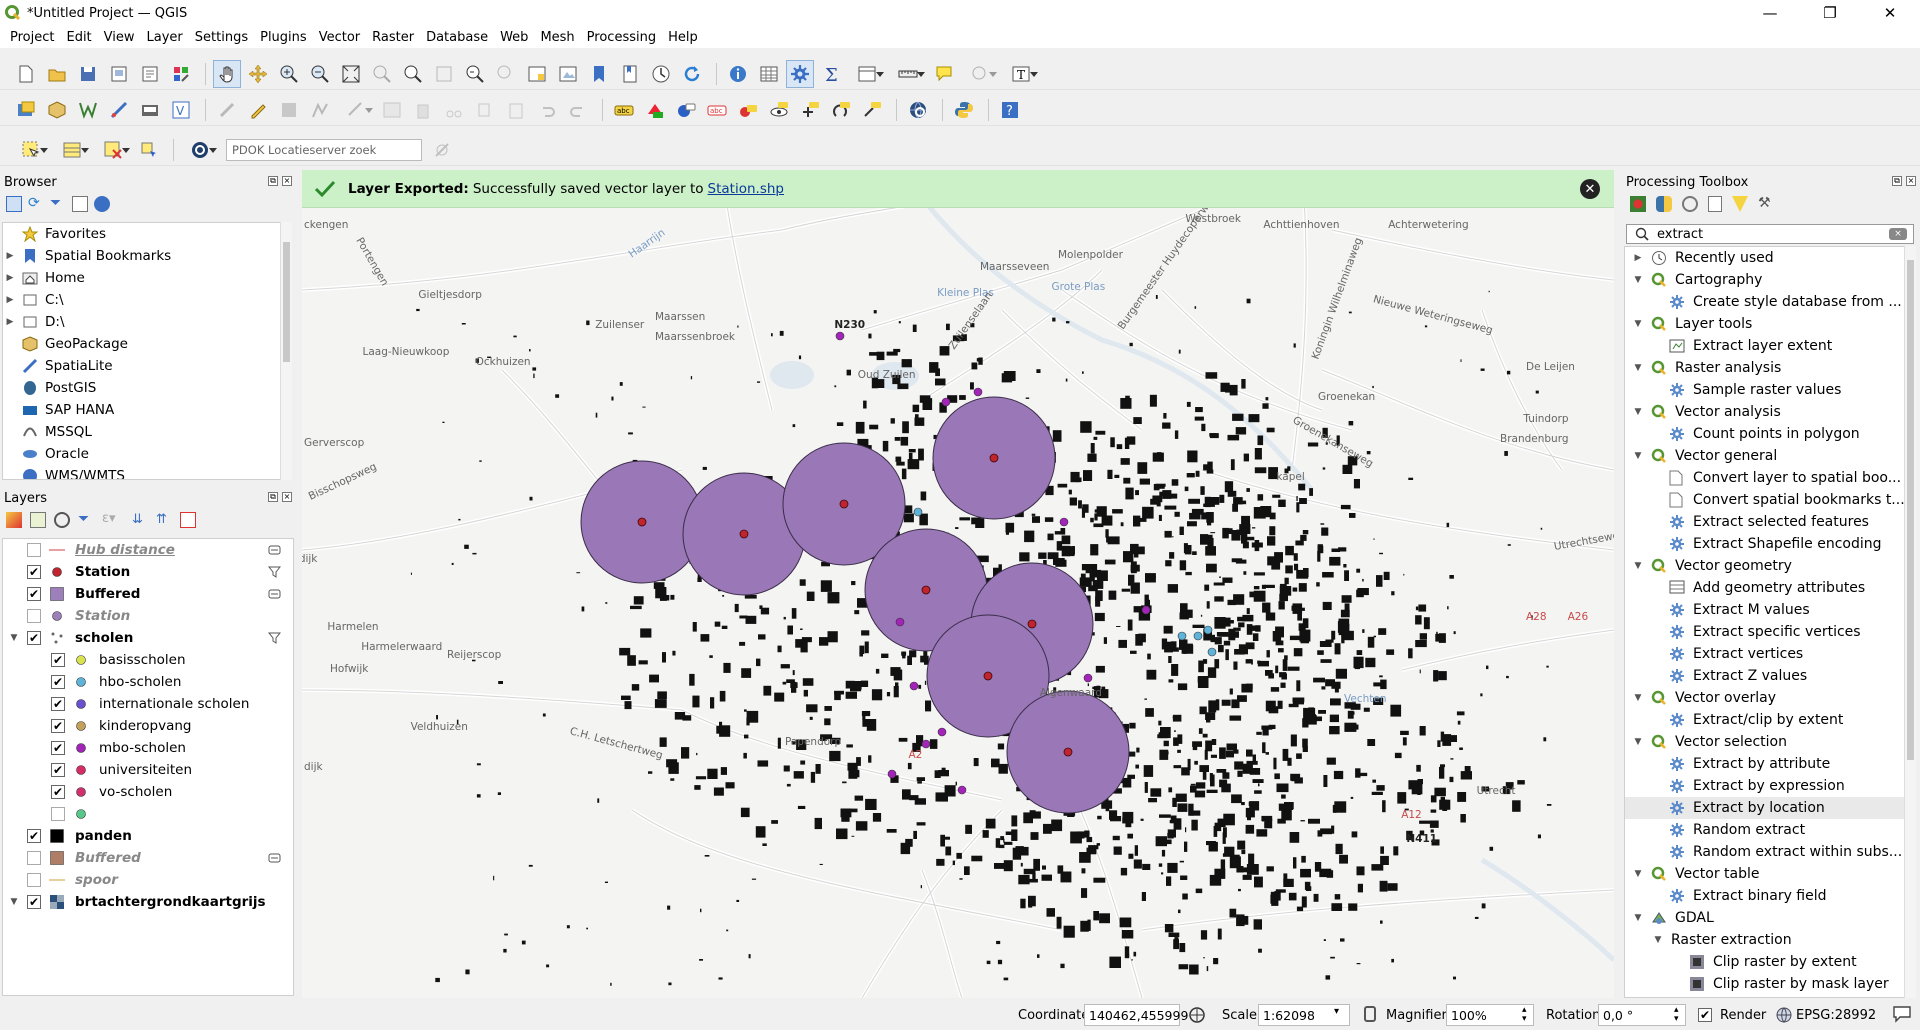 This screenshot has height=1030, width=1920. What do you see at coordinates (113, 150) in the screenshot?
I see `deselect-all-icon` at bounding box center [113, 150].